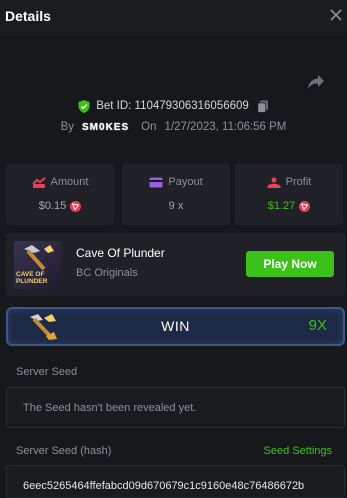 The height and width of the screenshot is (498, 347). What do you see at coordinates (185, 182) in the screenshot?
I see `payout-label: Payout` at bounding box center [185, 182].